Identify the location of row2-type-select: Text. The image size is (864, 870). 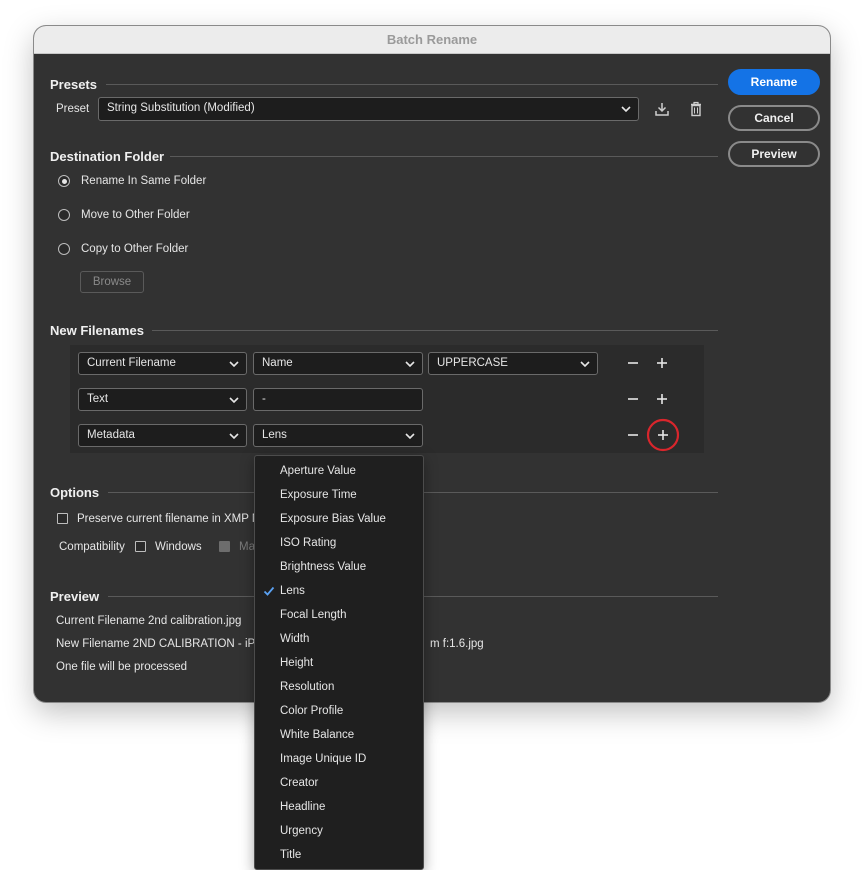
(162, 399).